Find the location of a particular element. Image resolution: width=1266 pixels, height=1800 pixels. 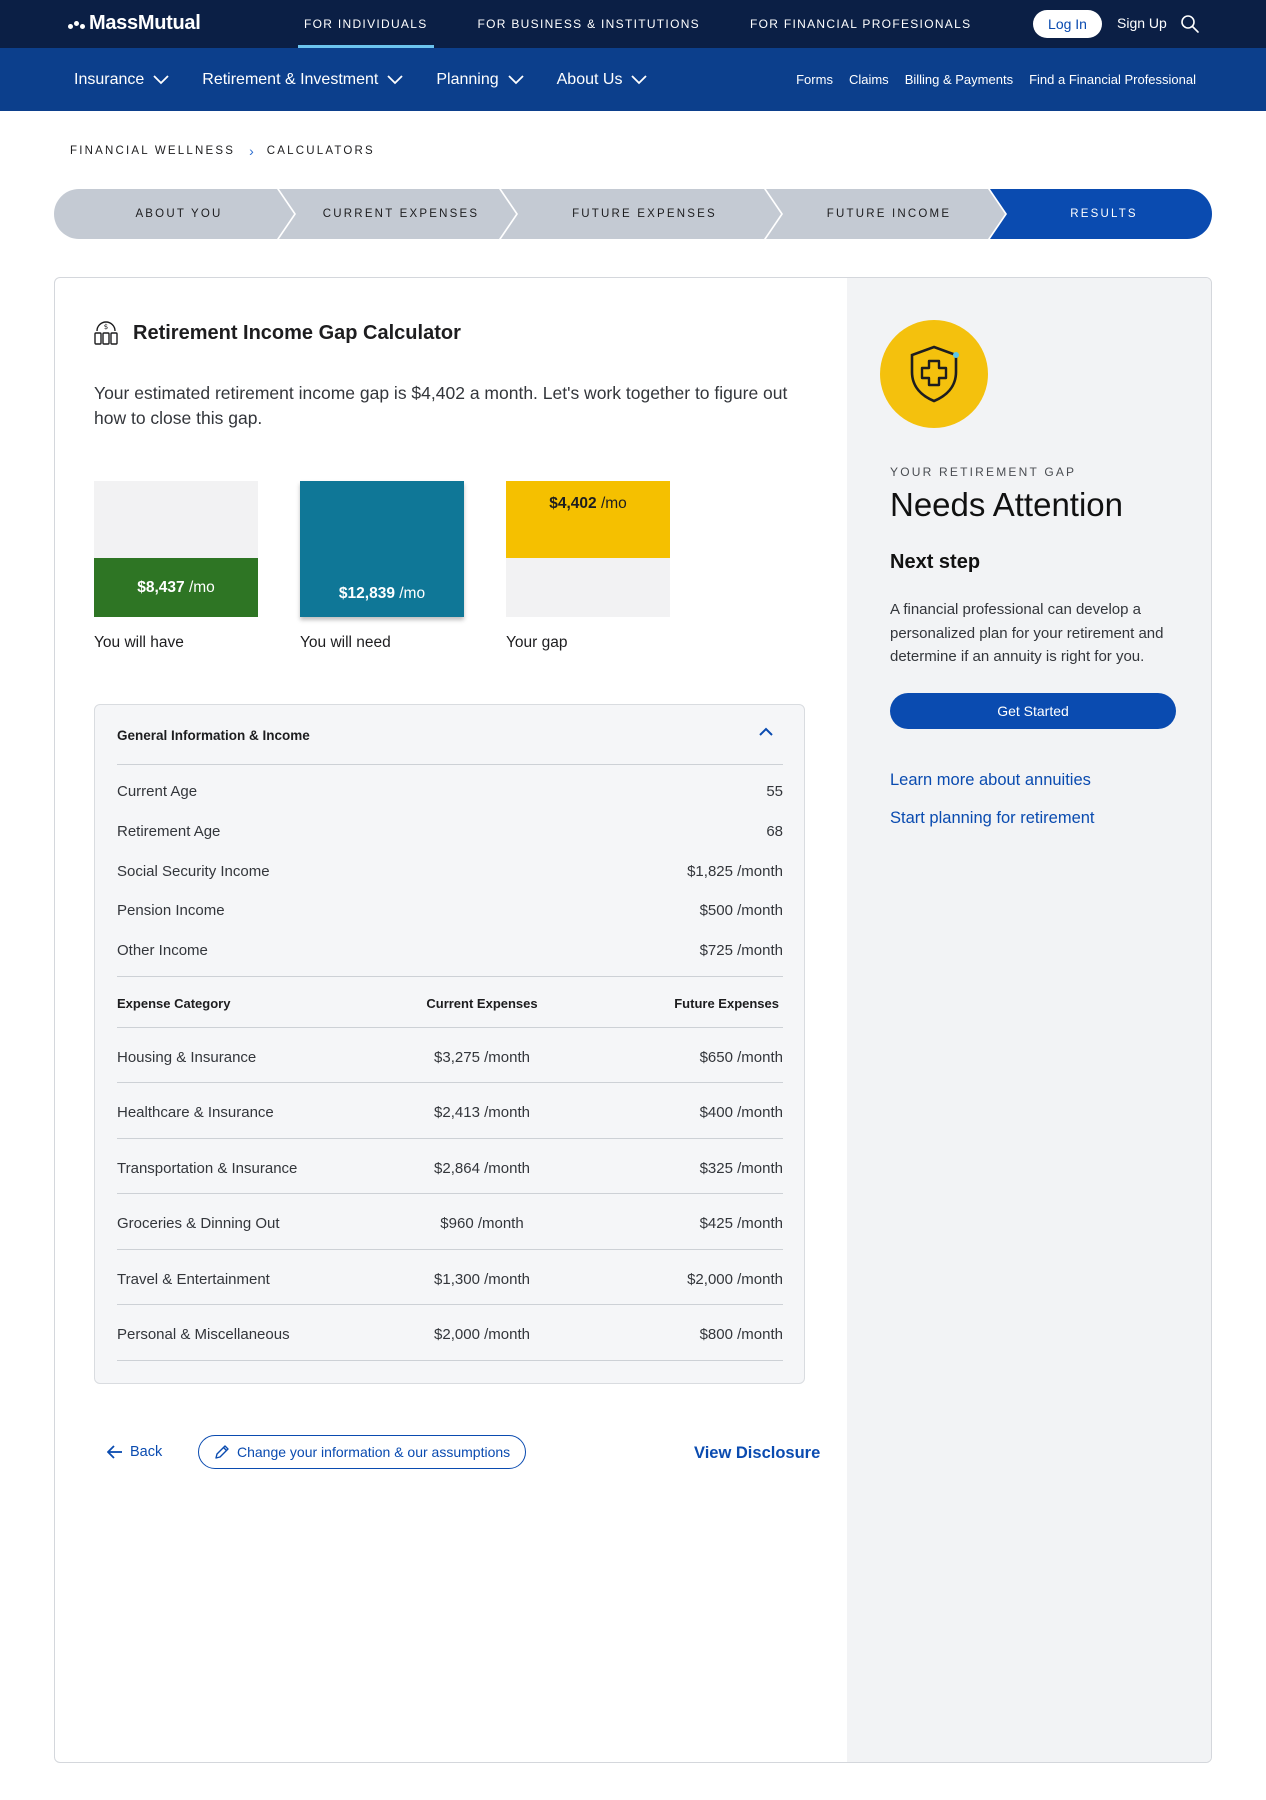

tab-for-individuals: FOR INDIVIDUALS is located at coordinates (366, 24).